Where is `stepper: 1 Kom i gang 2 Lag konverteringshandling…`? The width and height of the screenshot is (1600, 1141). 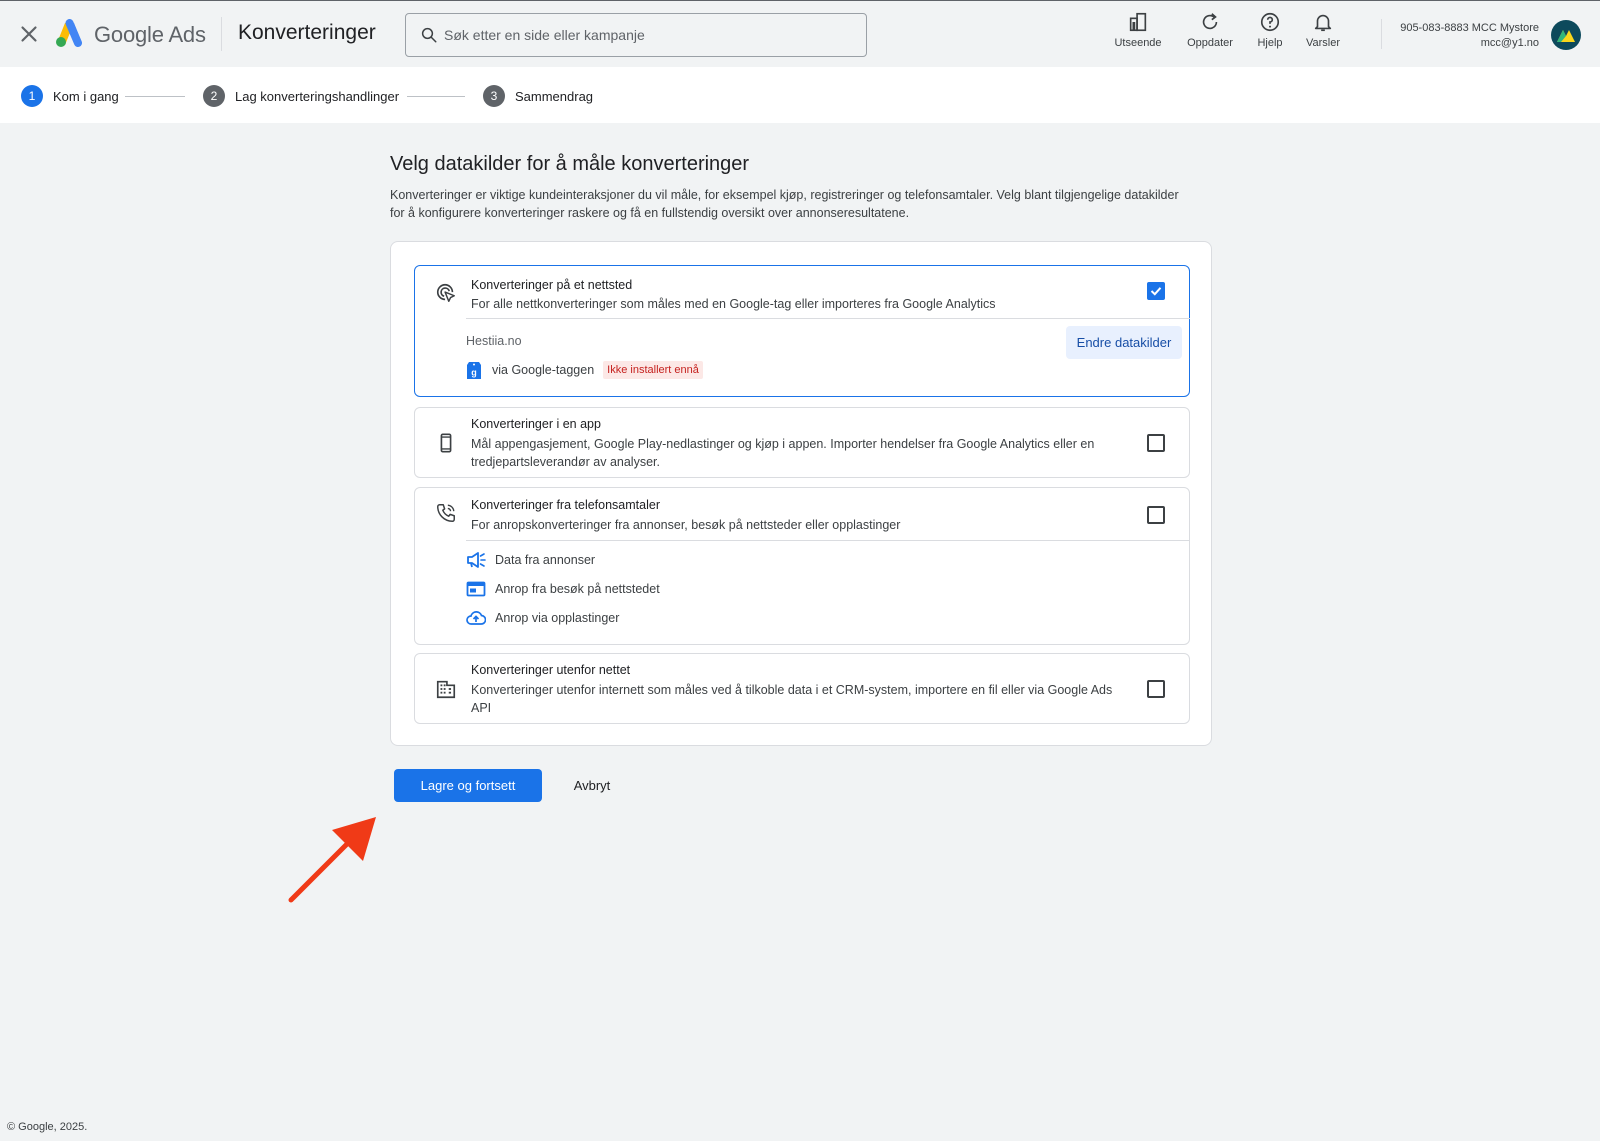 stepper: 1 Kom i gang 2 Lag konverteringshandling… is located at coordinates (800, 95).